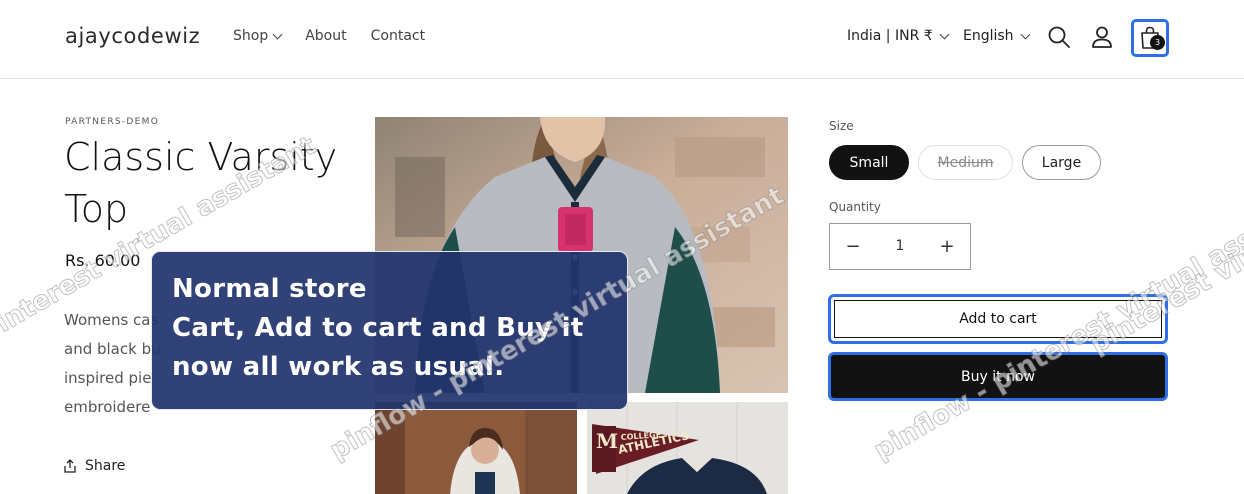 The image size is (1244, 494). I want to click on quantity-stepper: − 1 +, so click(900, 246).